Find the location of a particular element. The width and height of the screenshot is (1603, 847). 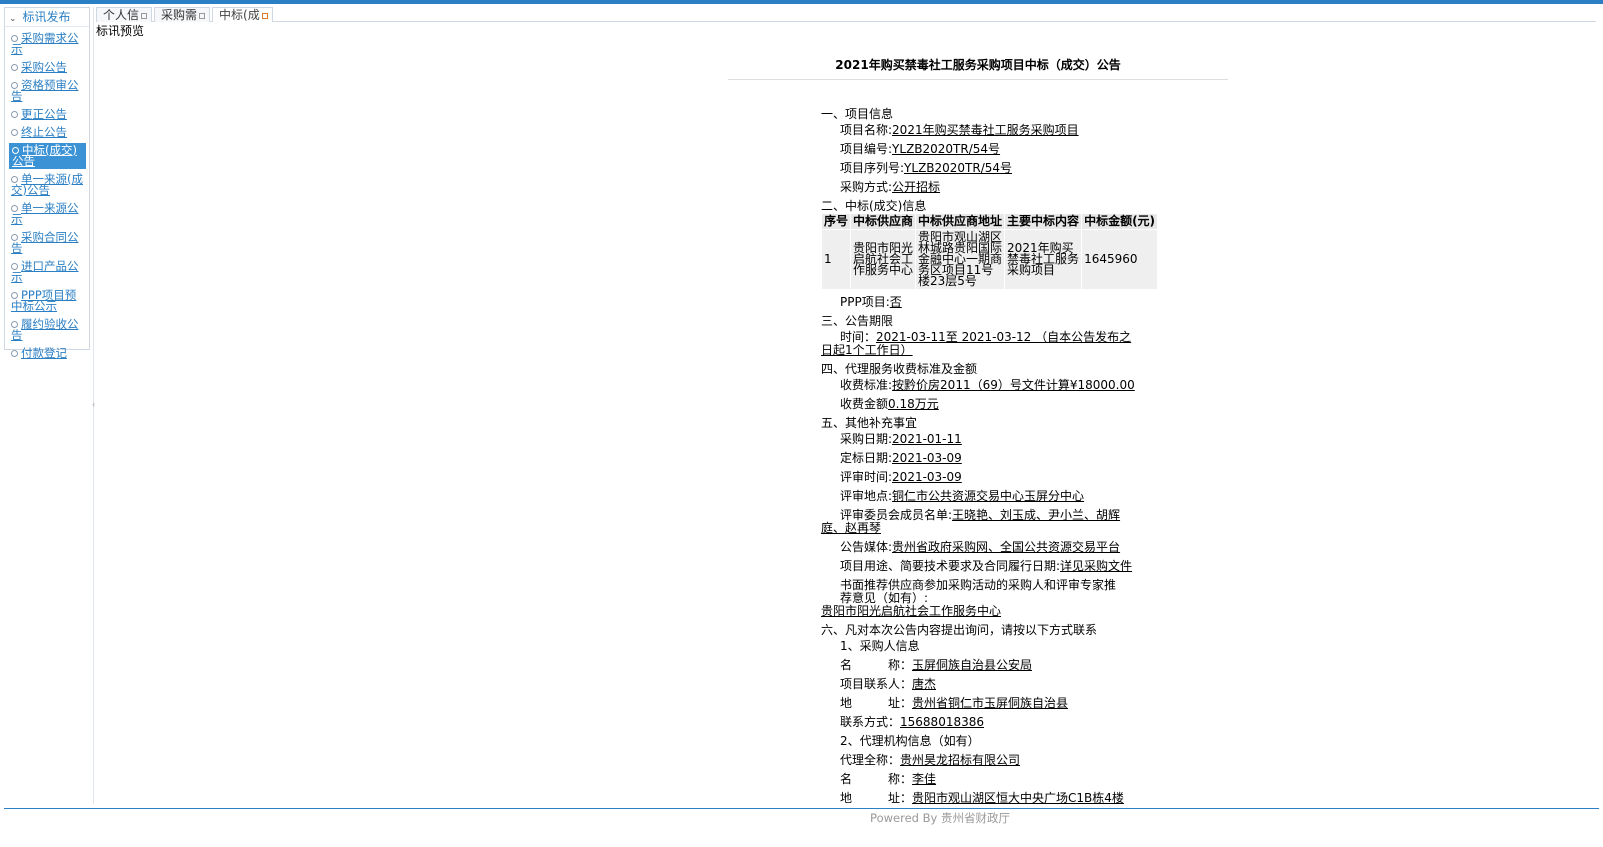

field-usage: 项目用途、简要技术要求及合同履行日期:详见采购文件 is located at coordinates (981, 566).